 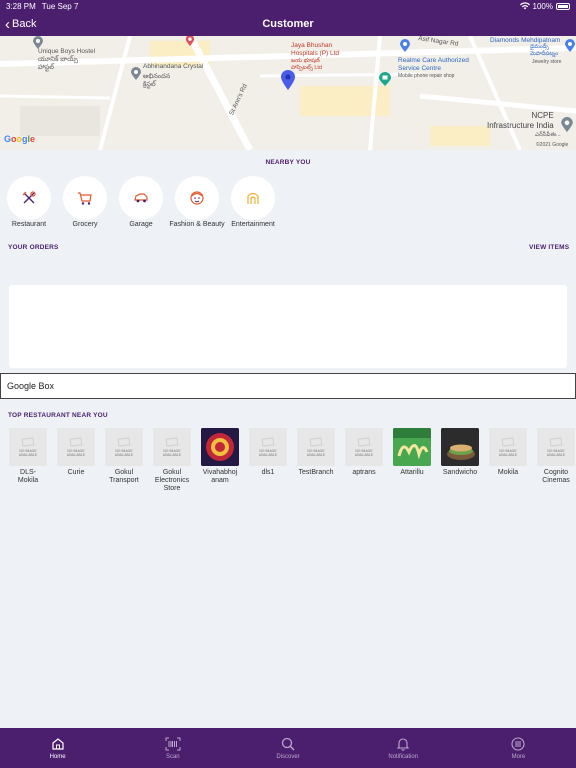 What do you see at coordinates (29, 224) in the screenshot?
I see `category-label-restaurant: Restaurant` at bounding box center [29, 224].